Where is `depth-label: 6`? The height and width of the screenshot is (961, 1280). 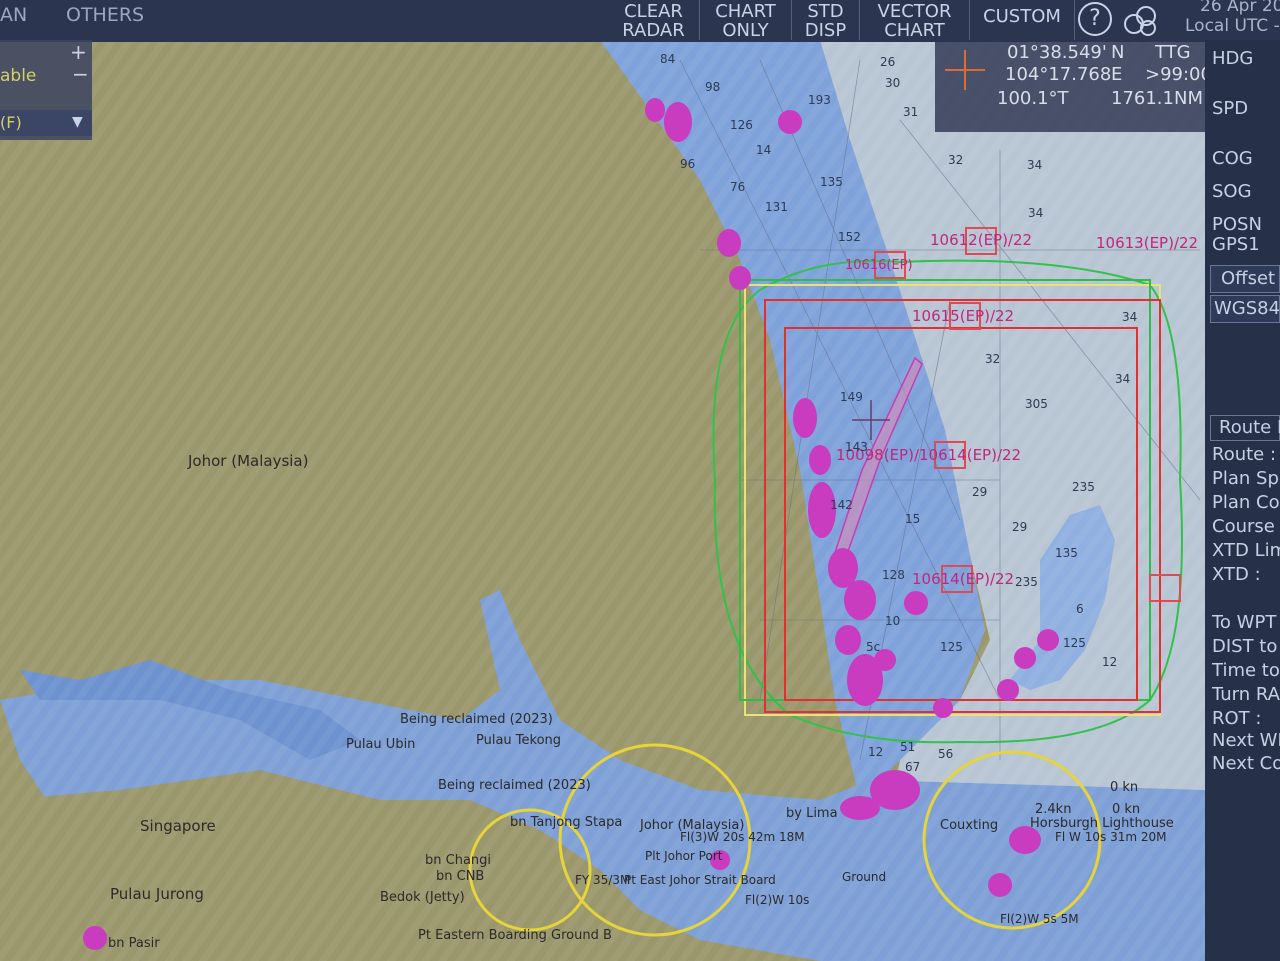
depth-label: 6 is located at coordinates (1080, 609).